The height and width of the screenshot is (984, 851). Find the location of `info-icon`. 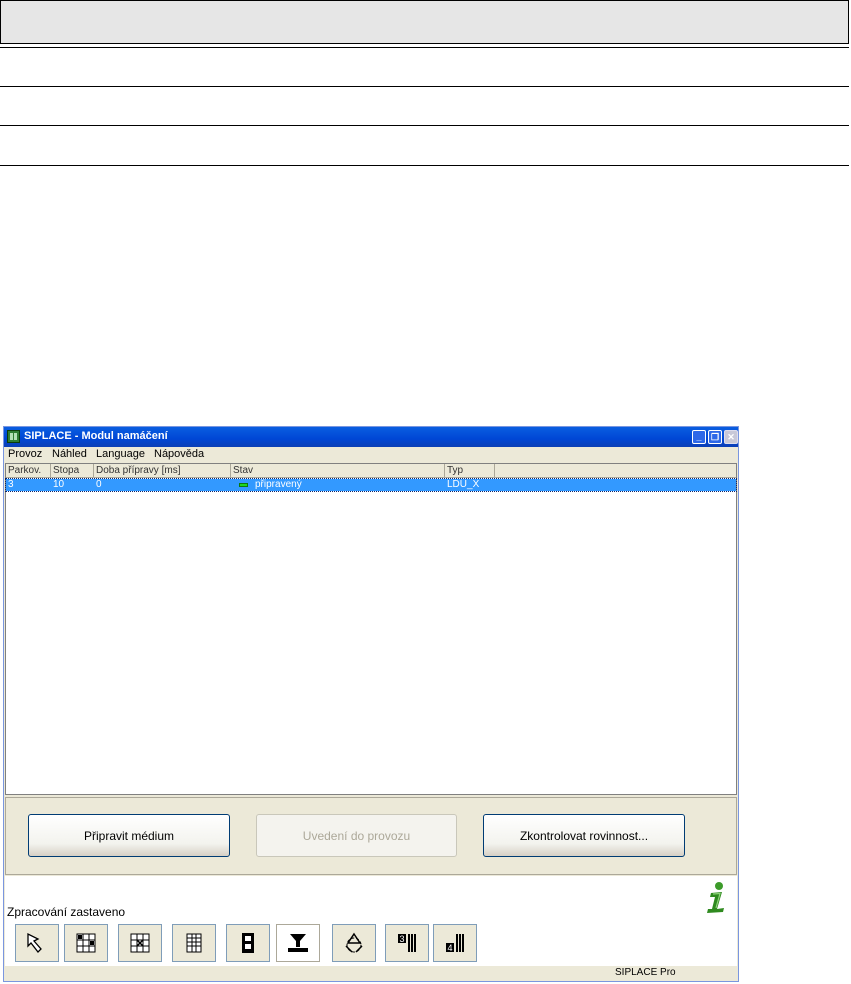

info-icon is located at coordinates (716, 898).